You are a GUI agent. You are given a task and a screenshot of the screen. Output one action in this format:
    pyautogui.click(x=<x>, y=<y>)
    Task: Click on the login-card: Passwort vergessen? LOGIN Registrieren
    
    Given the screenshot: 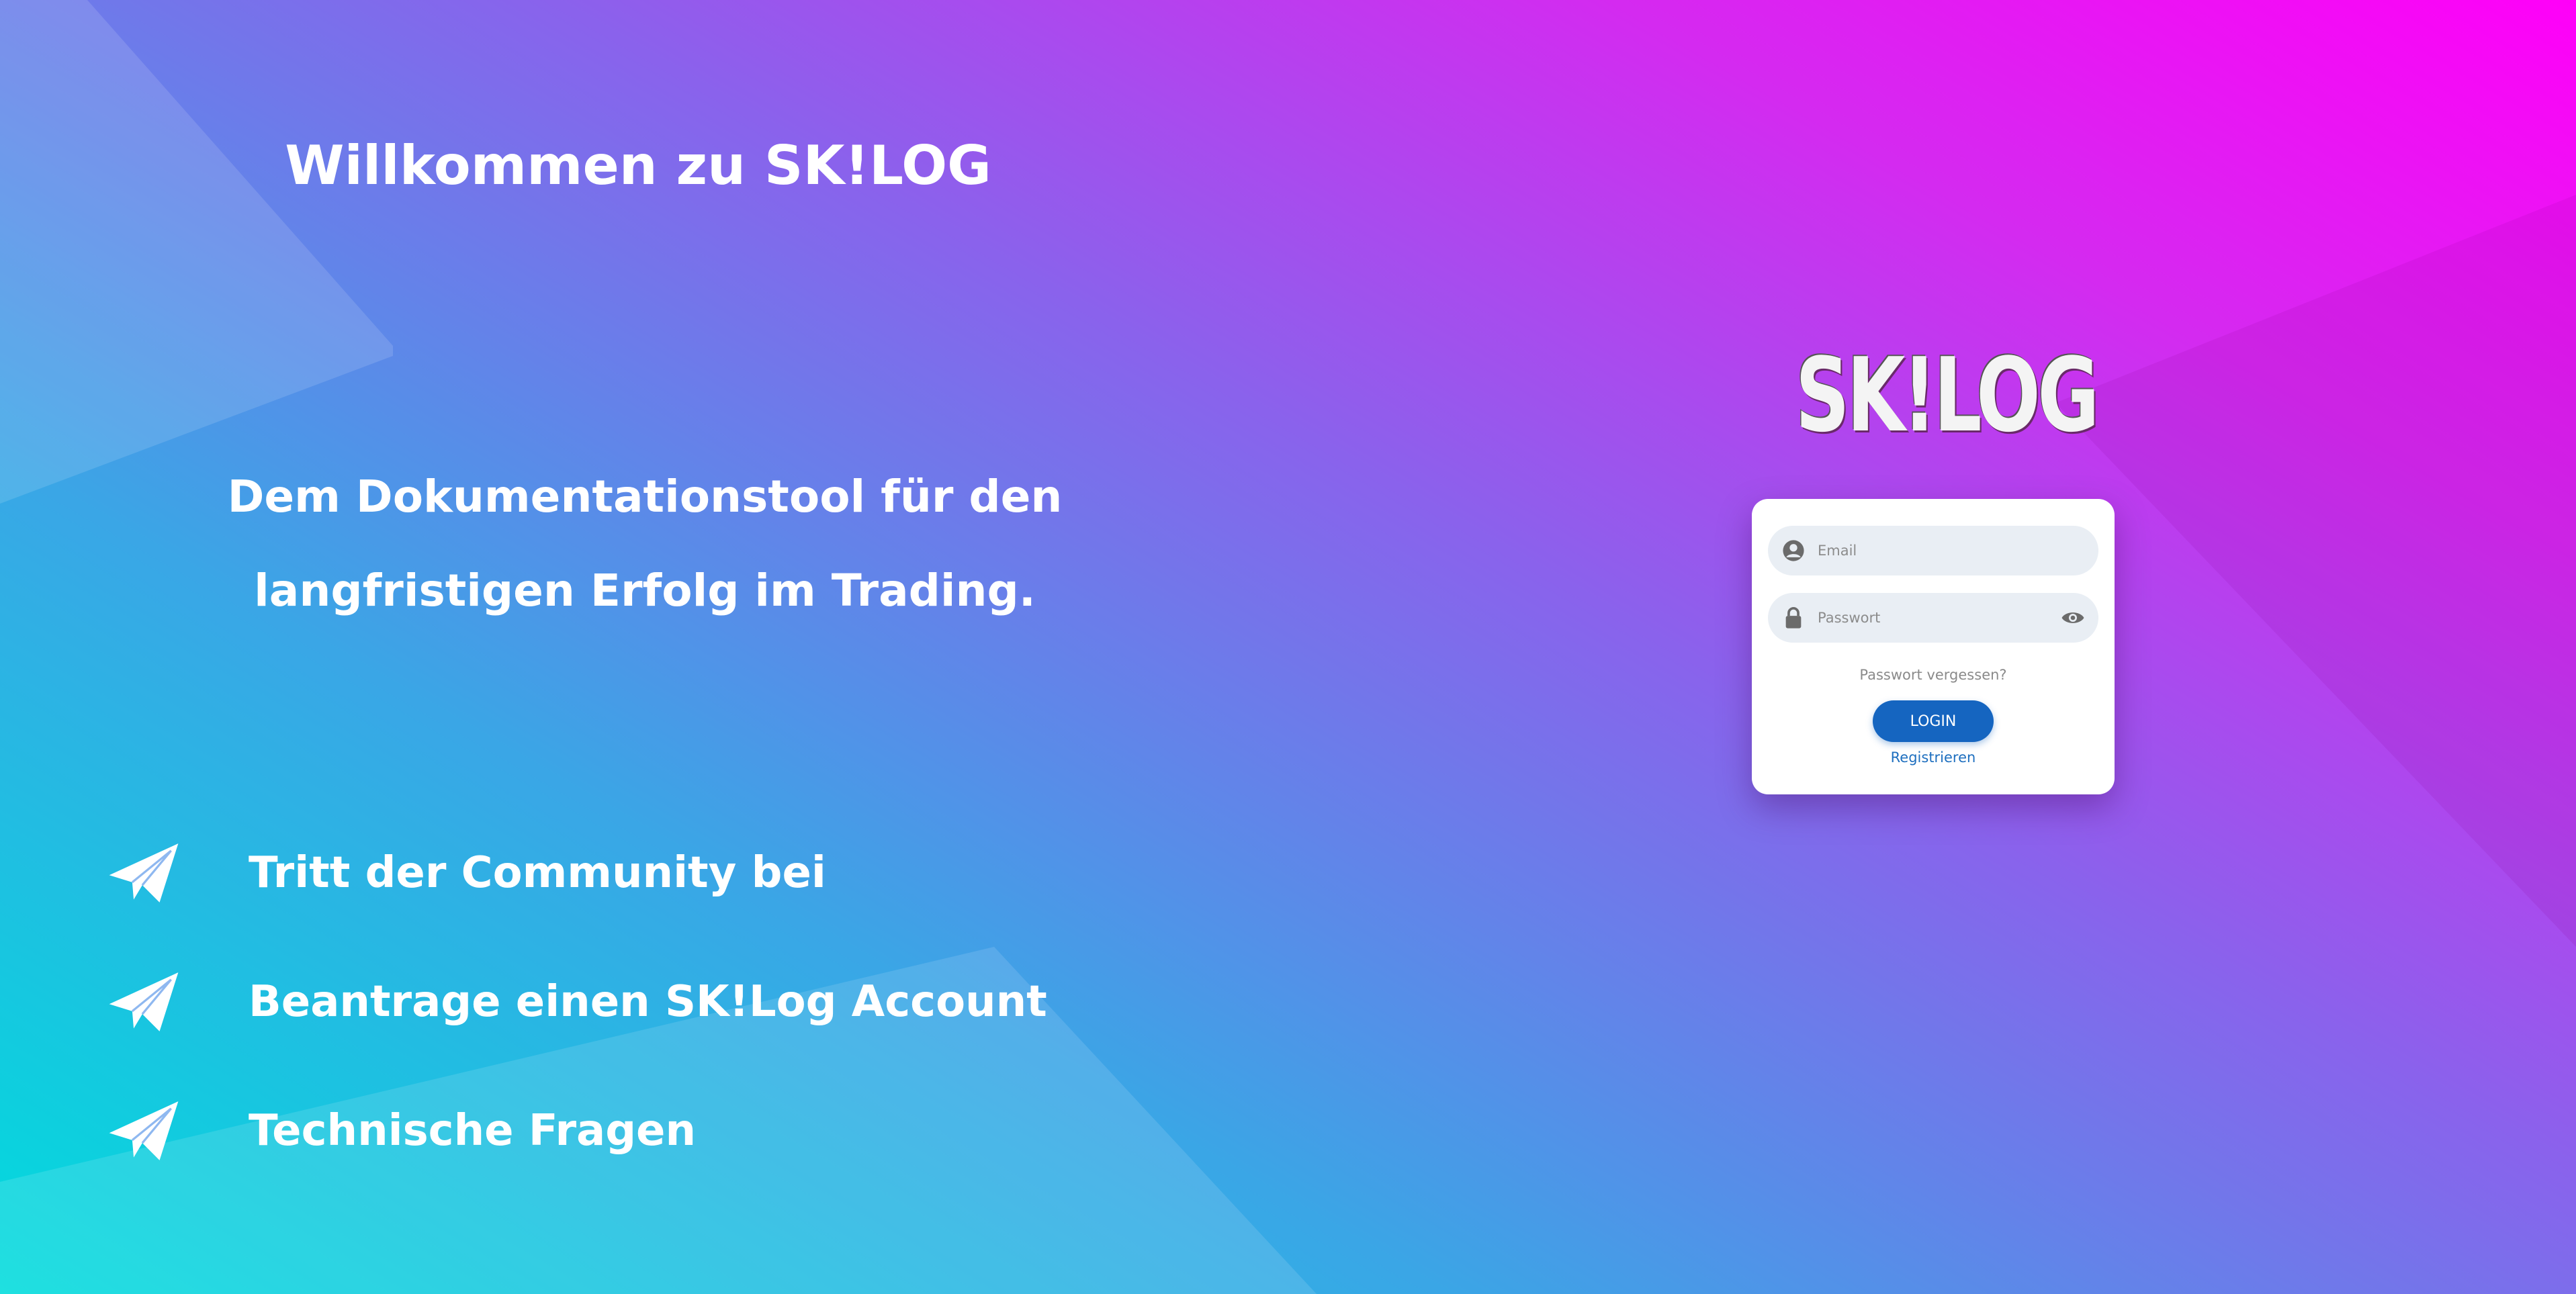 What is the action you would take?
    pyautogui.click(x=1934, y=646)
    